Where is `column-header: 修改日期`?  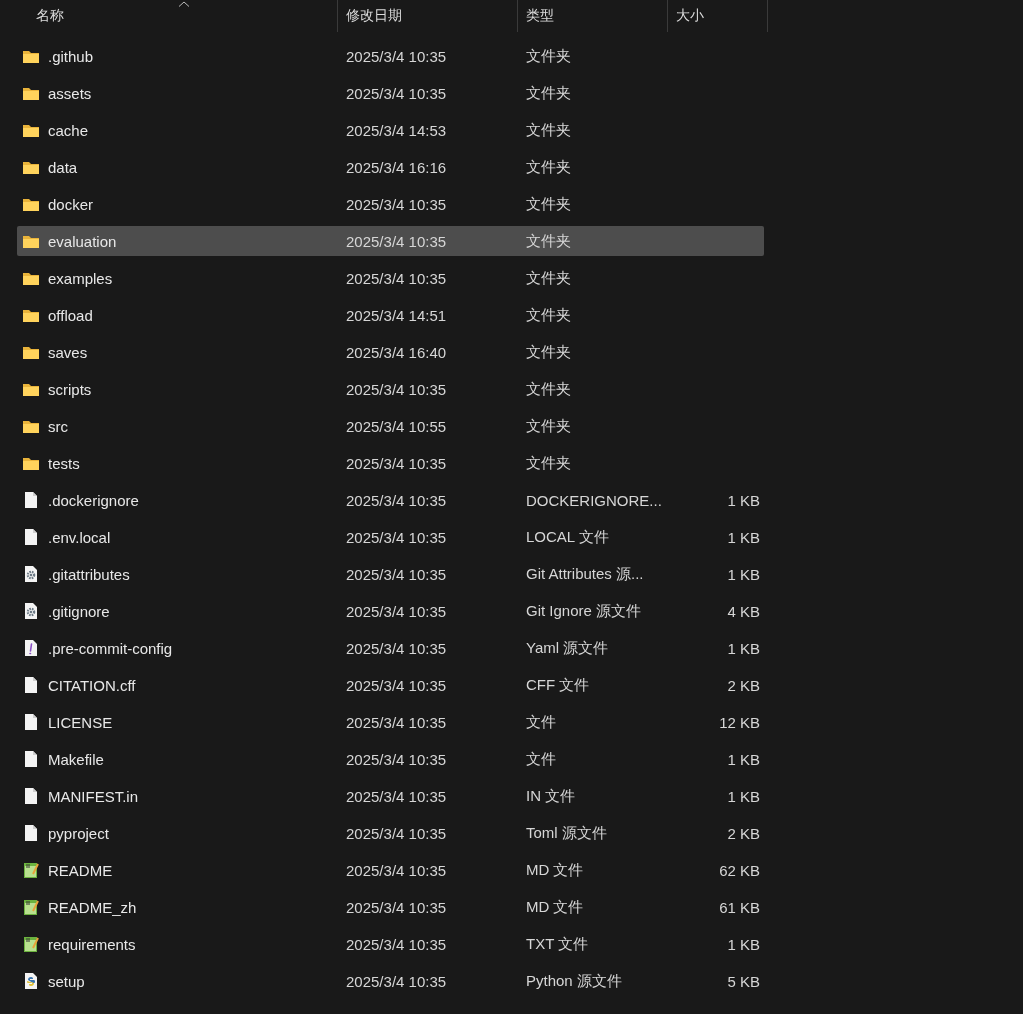
column-header: 修改日期 is located at coordinates (428, 16).